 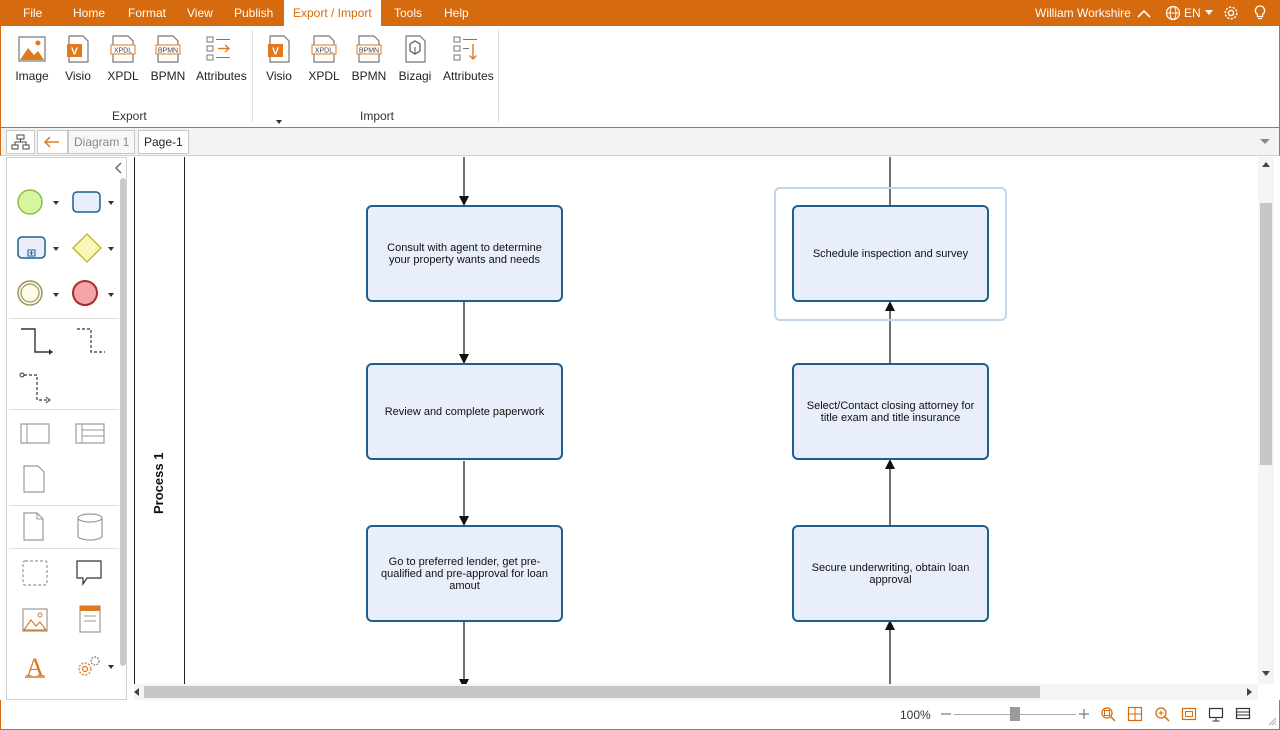 I want to click on message-flow-connector, so click(x=92, y=342).